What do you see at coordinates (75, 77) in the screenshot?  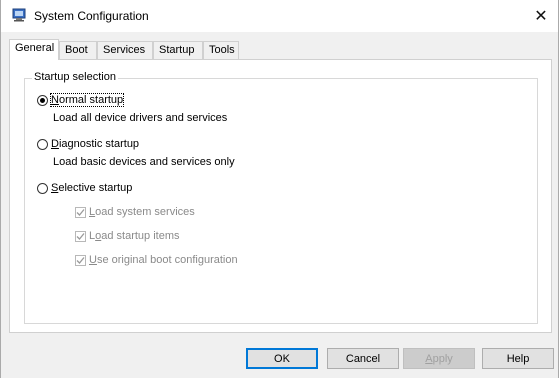 I see `startup-selection-legend: Startup selection` at bounding box center [75, 77].